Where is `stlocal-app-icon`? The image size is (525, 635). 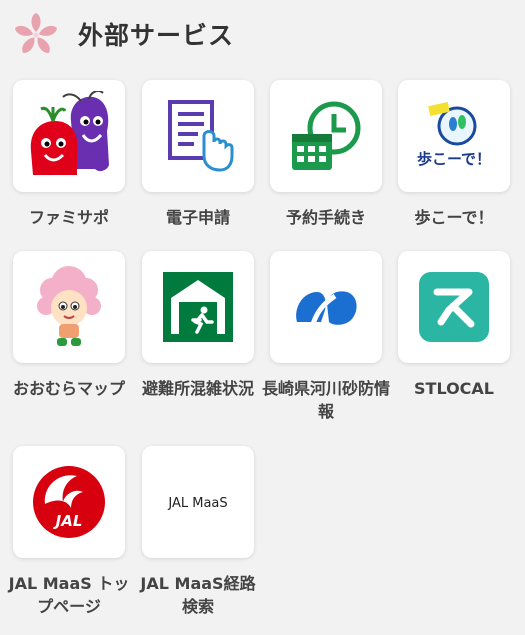
stlocal-app-icon is located at coordinates (454, 307).